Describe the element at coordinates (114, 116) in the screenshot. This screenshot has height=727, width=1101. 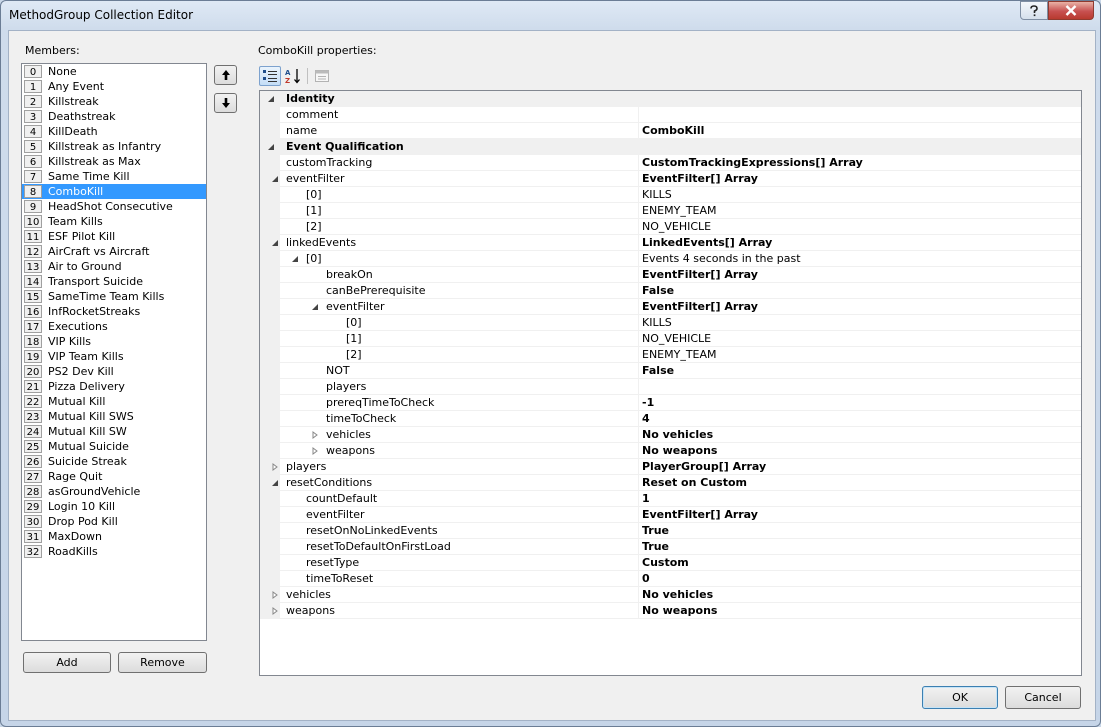
I see `member-item: 3 Deathstreak` at that location.